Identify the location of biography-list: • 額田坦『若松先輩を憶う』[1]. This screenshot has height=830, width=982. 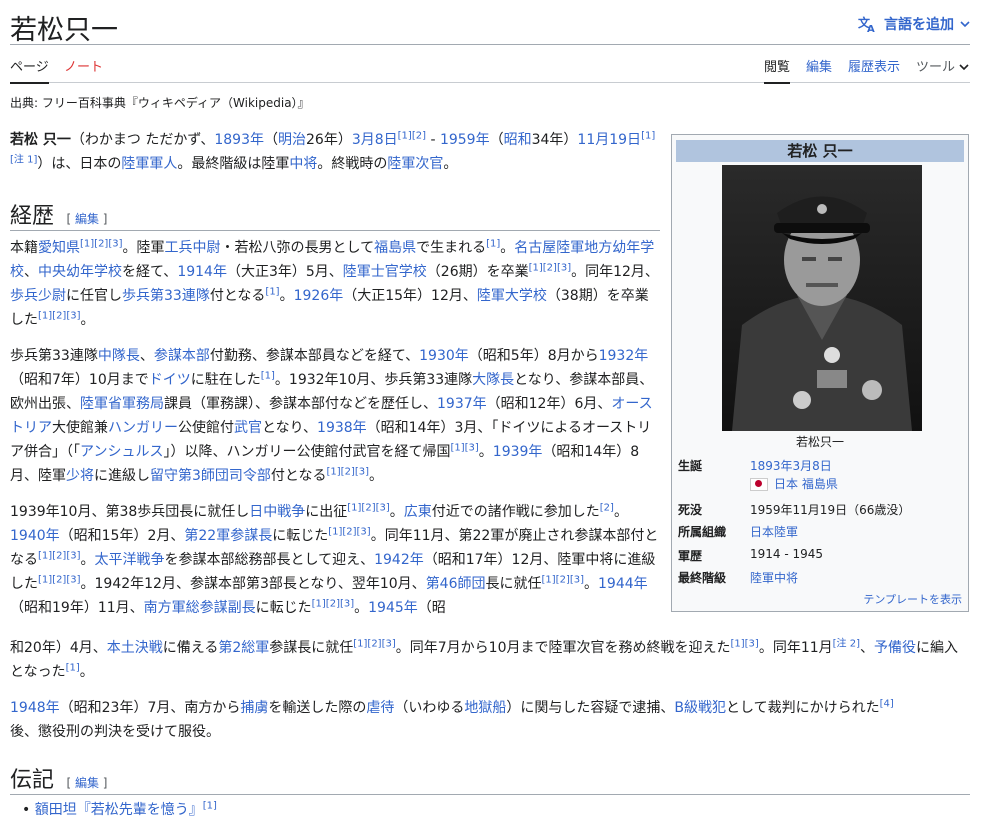
(490, 810).